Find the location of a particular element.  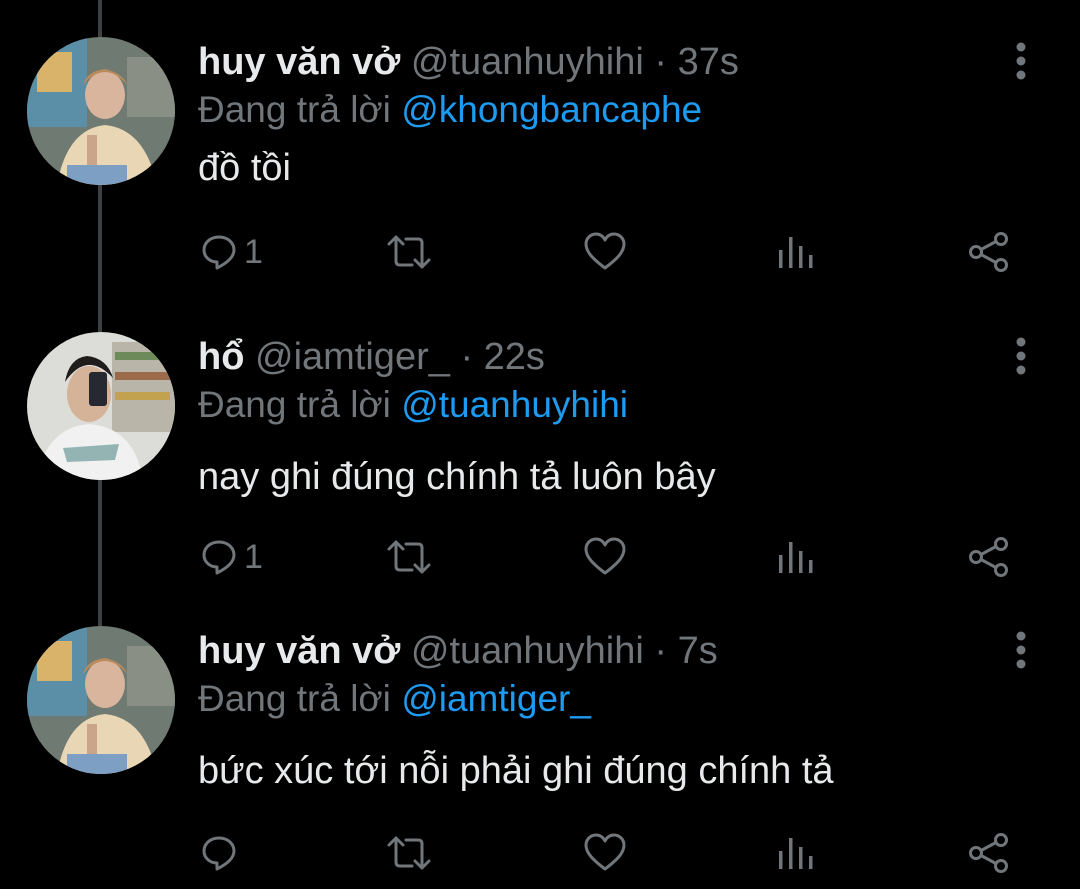

mention-link: @khongbancaphe is located at coordinates (551, 109).